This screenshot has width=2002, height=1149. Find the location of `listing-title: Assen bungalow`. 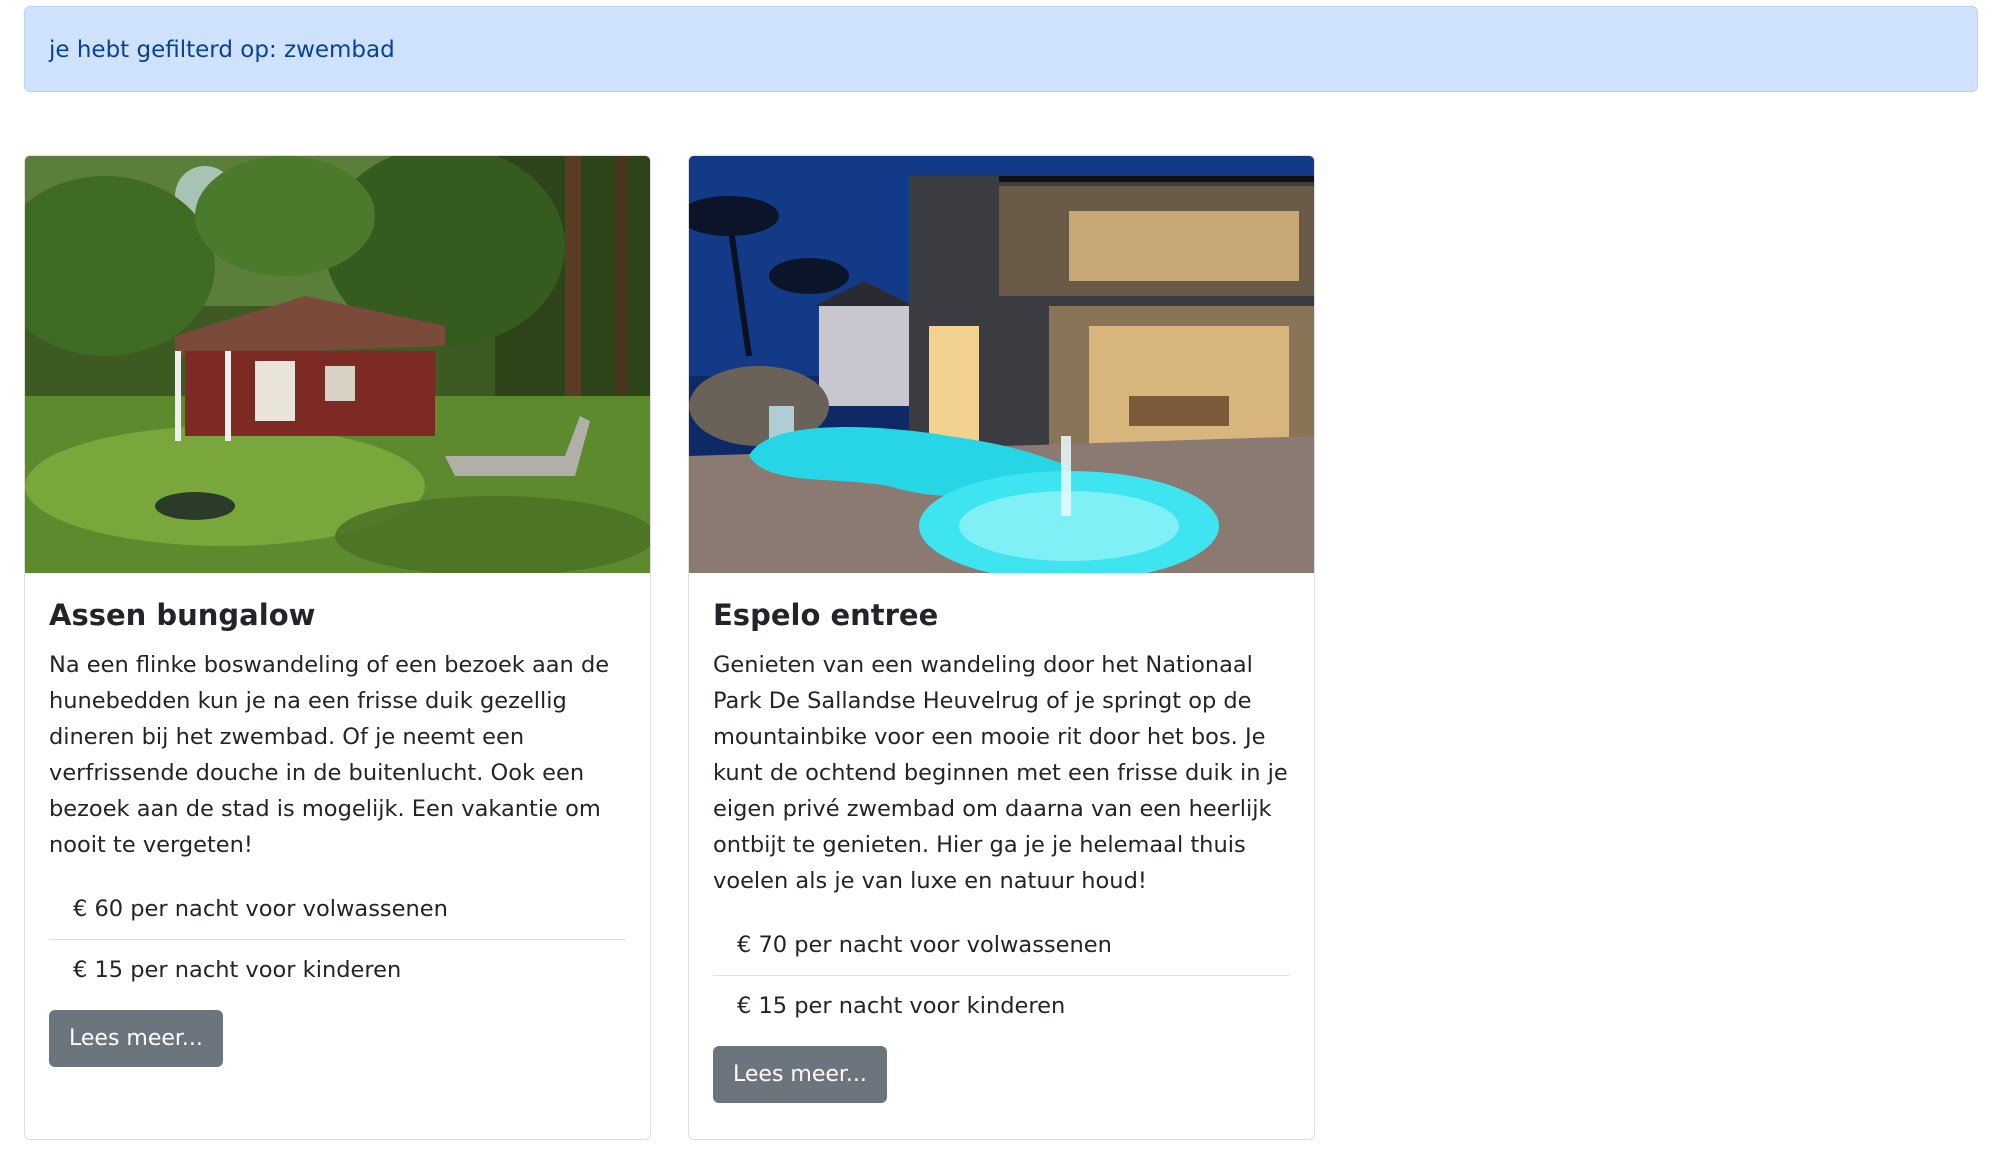

listing-title: Assen bungalow is located at coordinates (182, 615).